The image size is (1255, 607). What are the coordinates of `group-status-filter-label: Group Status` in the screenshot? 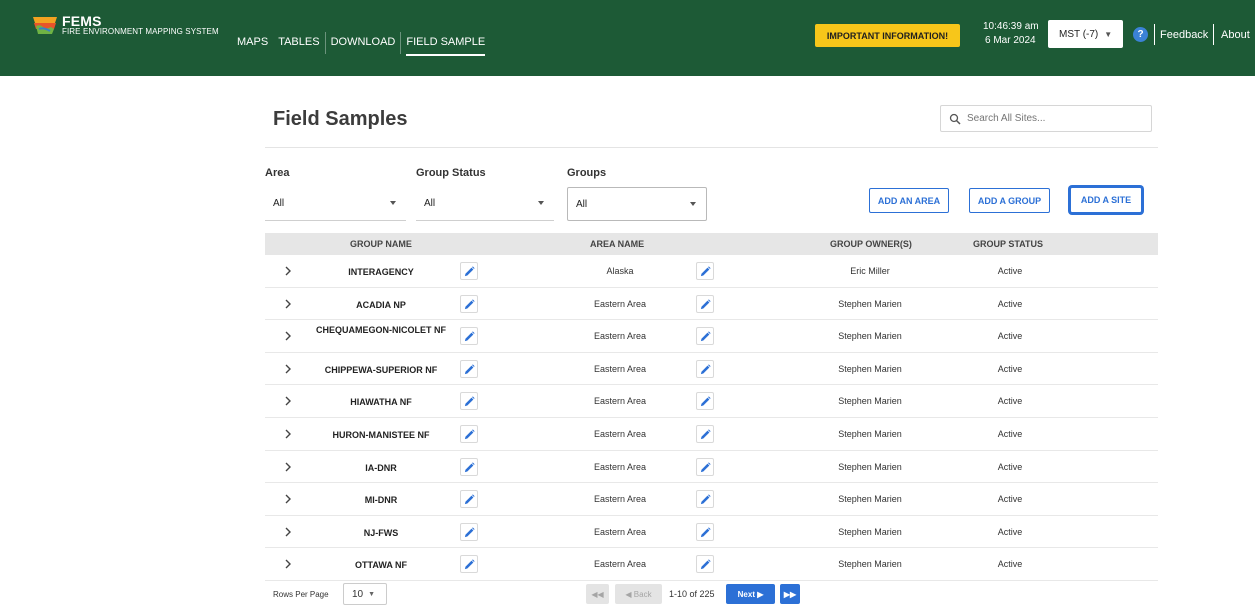 It's located at (451, 173).